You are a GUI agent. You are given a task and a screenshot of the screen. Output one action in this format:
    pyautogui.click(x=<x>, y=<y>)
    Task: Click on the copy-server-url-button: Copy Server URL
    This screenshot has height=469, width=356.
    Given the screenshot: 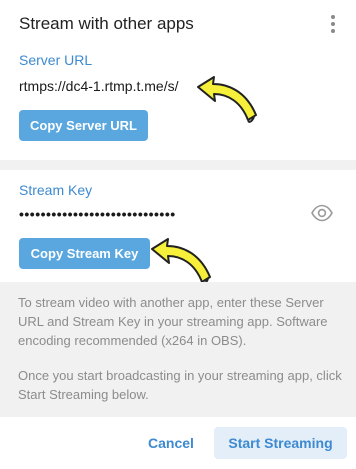 What is the action you would take?
    pyautogui.click(x=83, y=125)
    